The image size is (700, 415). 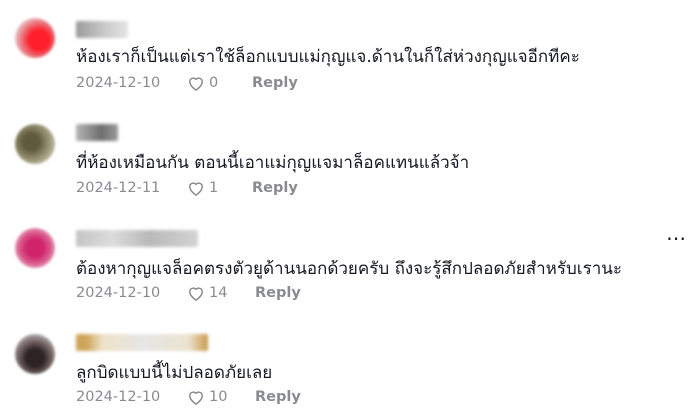 I want to click on like-button: 14, so click(x=220, y=293).